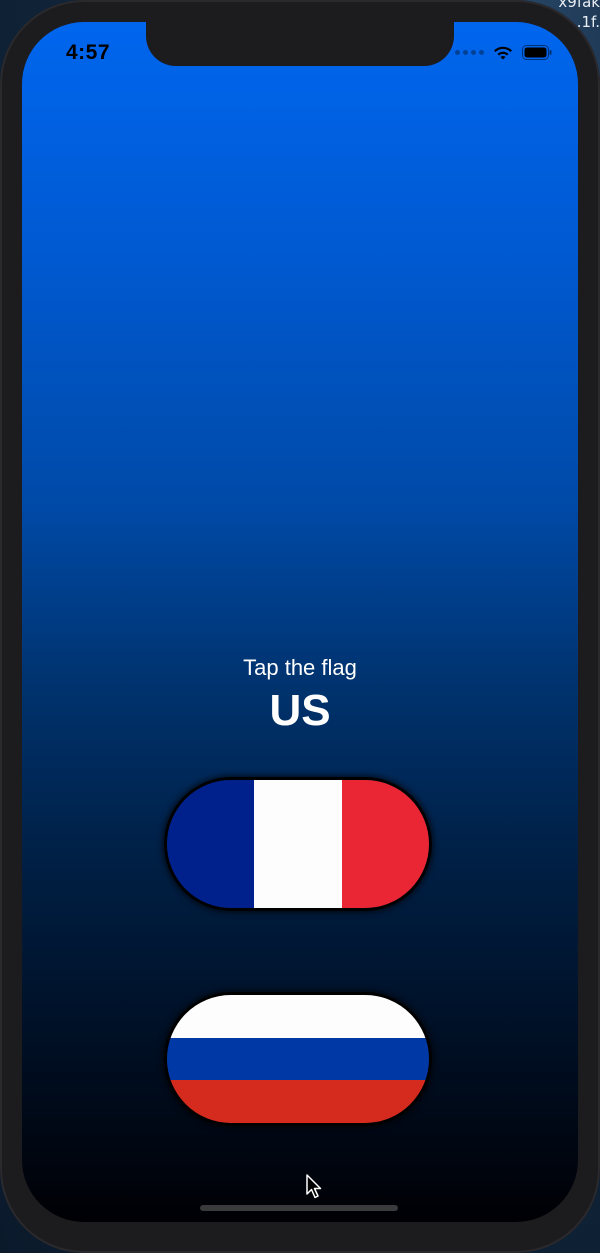 This screenshot has height=1253, width=600. I want to click on device-notch, so click(300, 44).